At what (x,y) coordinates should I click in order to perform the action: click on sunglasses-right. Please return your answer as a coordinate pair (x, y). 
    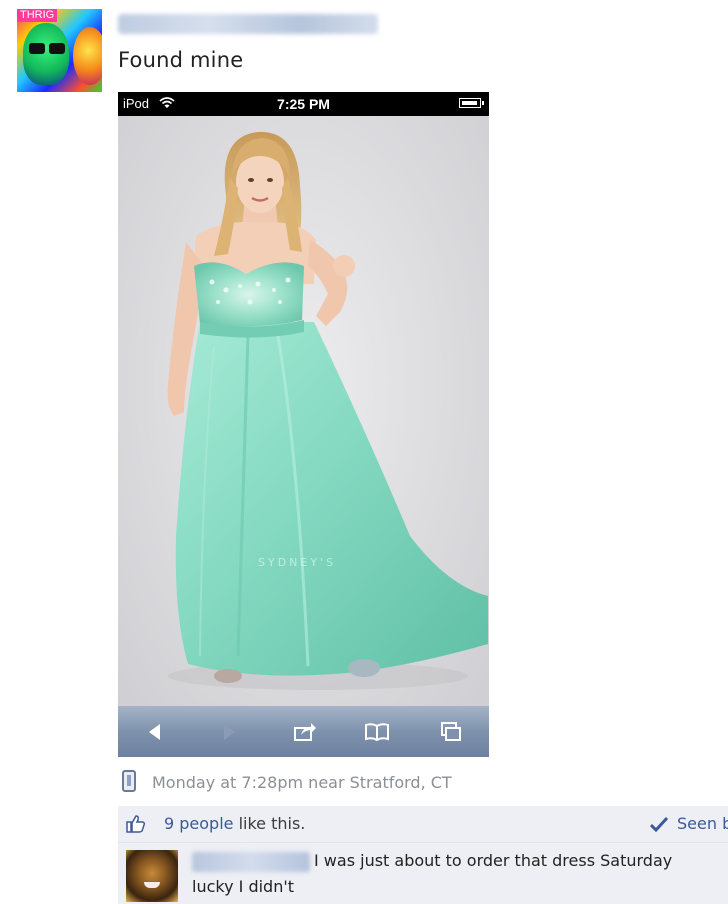
    Looking at the image, I should click on (57, 48).